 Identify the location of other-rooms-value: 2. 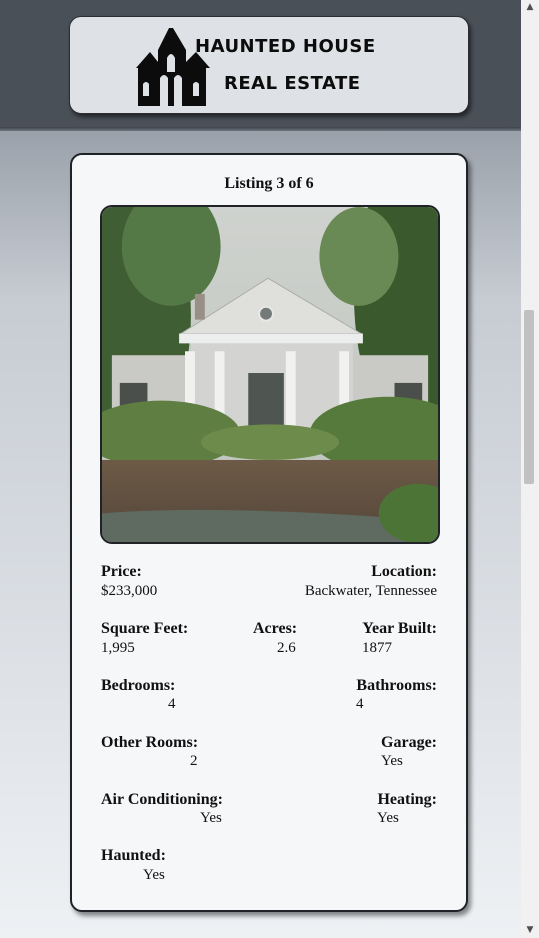
(194, 761).